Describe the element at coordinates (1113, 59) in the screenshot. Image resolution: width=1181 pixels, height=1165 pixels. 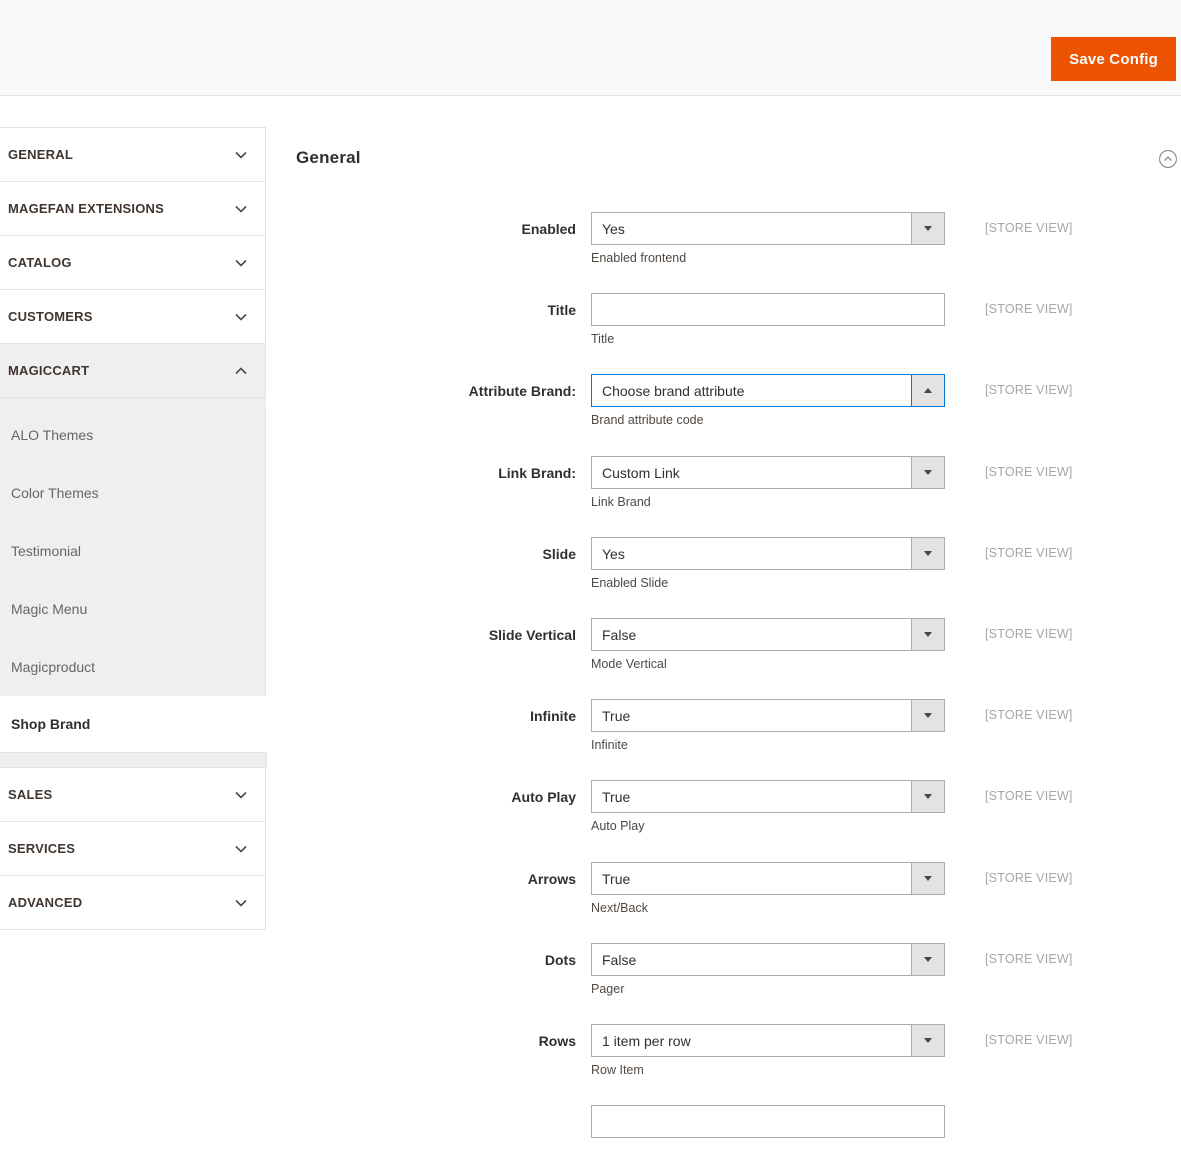
I see `save-config-button: Save Config` at that location.